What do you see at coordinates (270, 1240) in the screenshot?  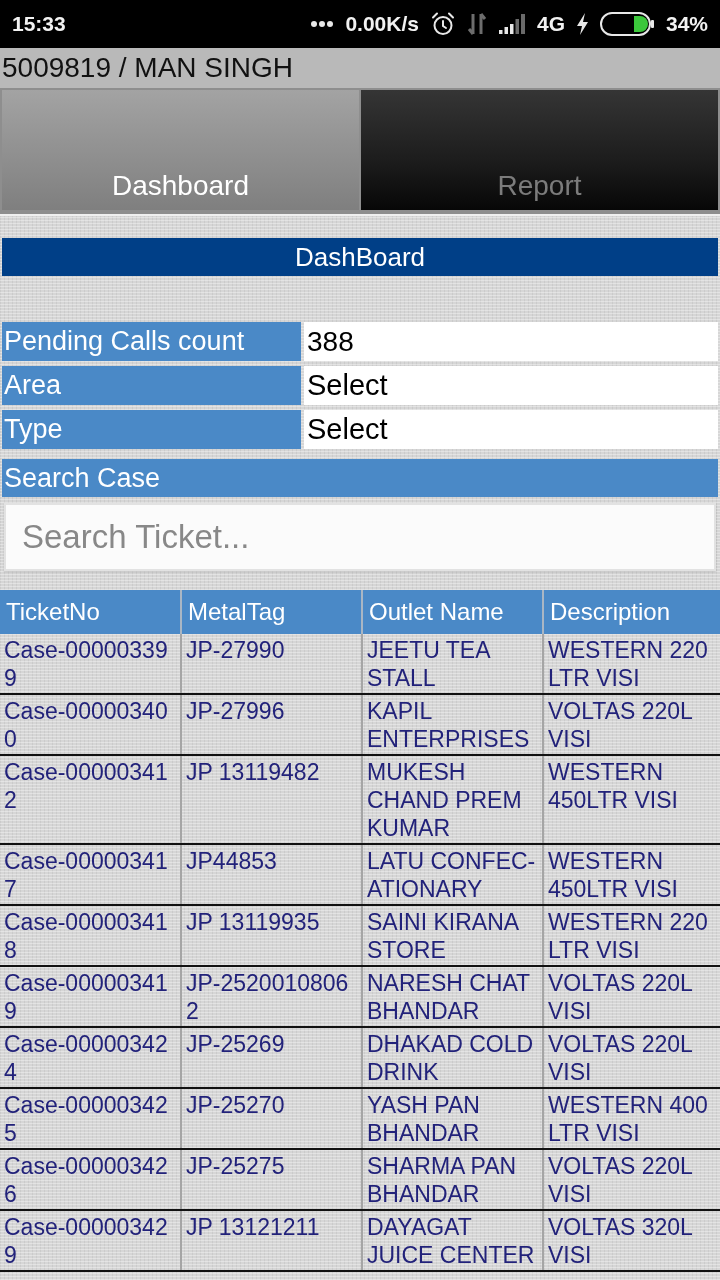 I see `table-cell: JP 13121211` at bounding box center [270, 1240].